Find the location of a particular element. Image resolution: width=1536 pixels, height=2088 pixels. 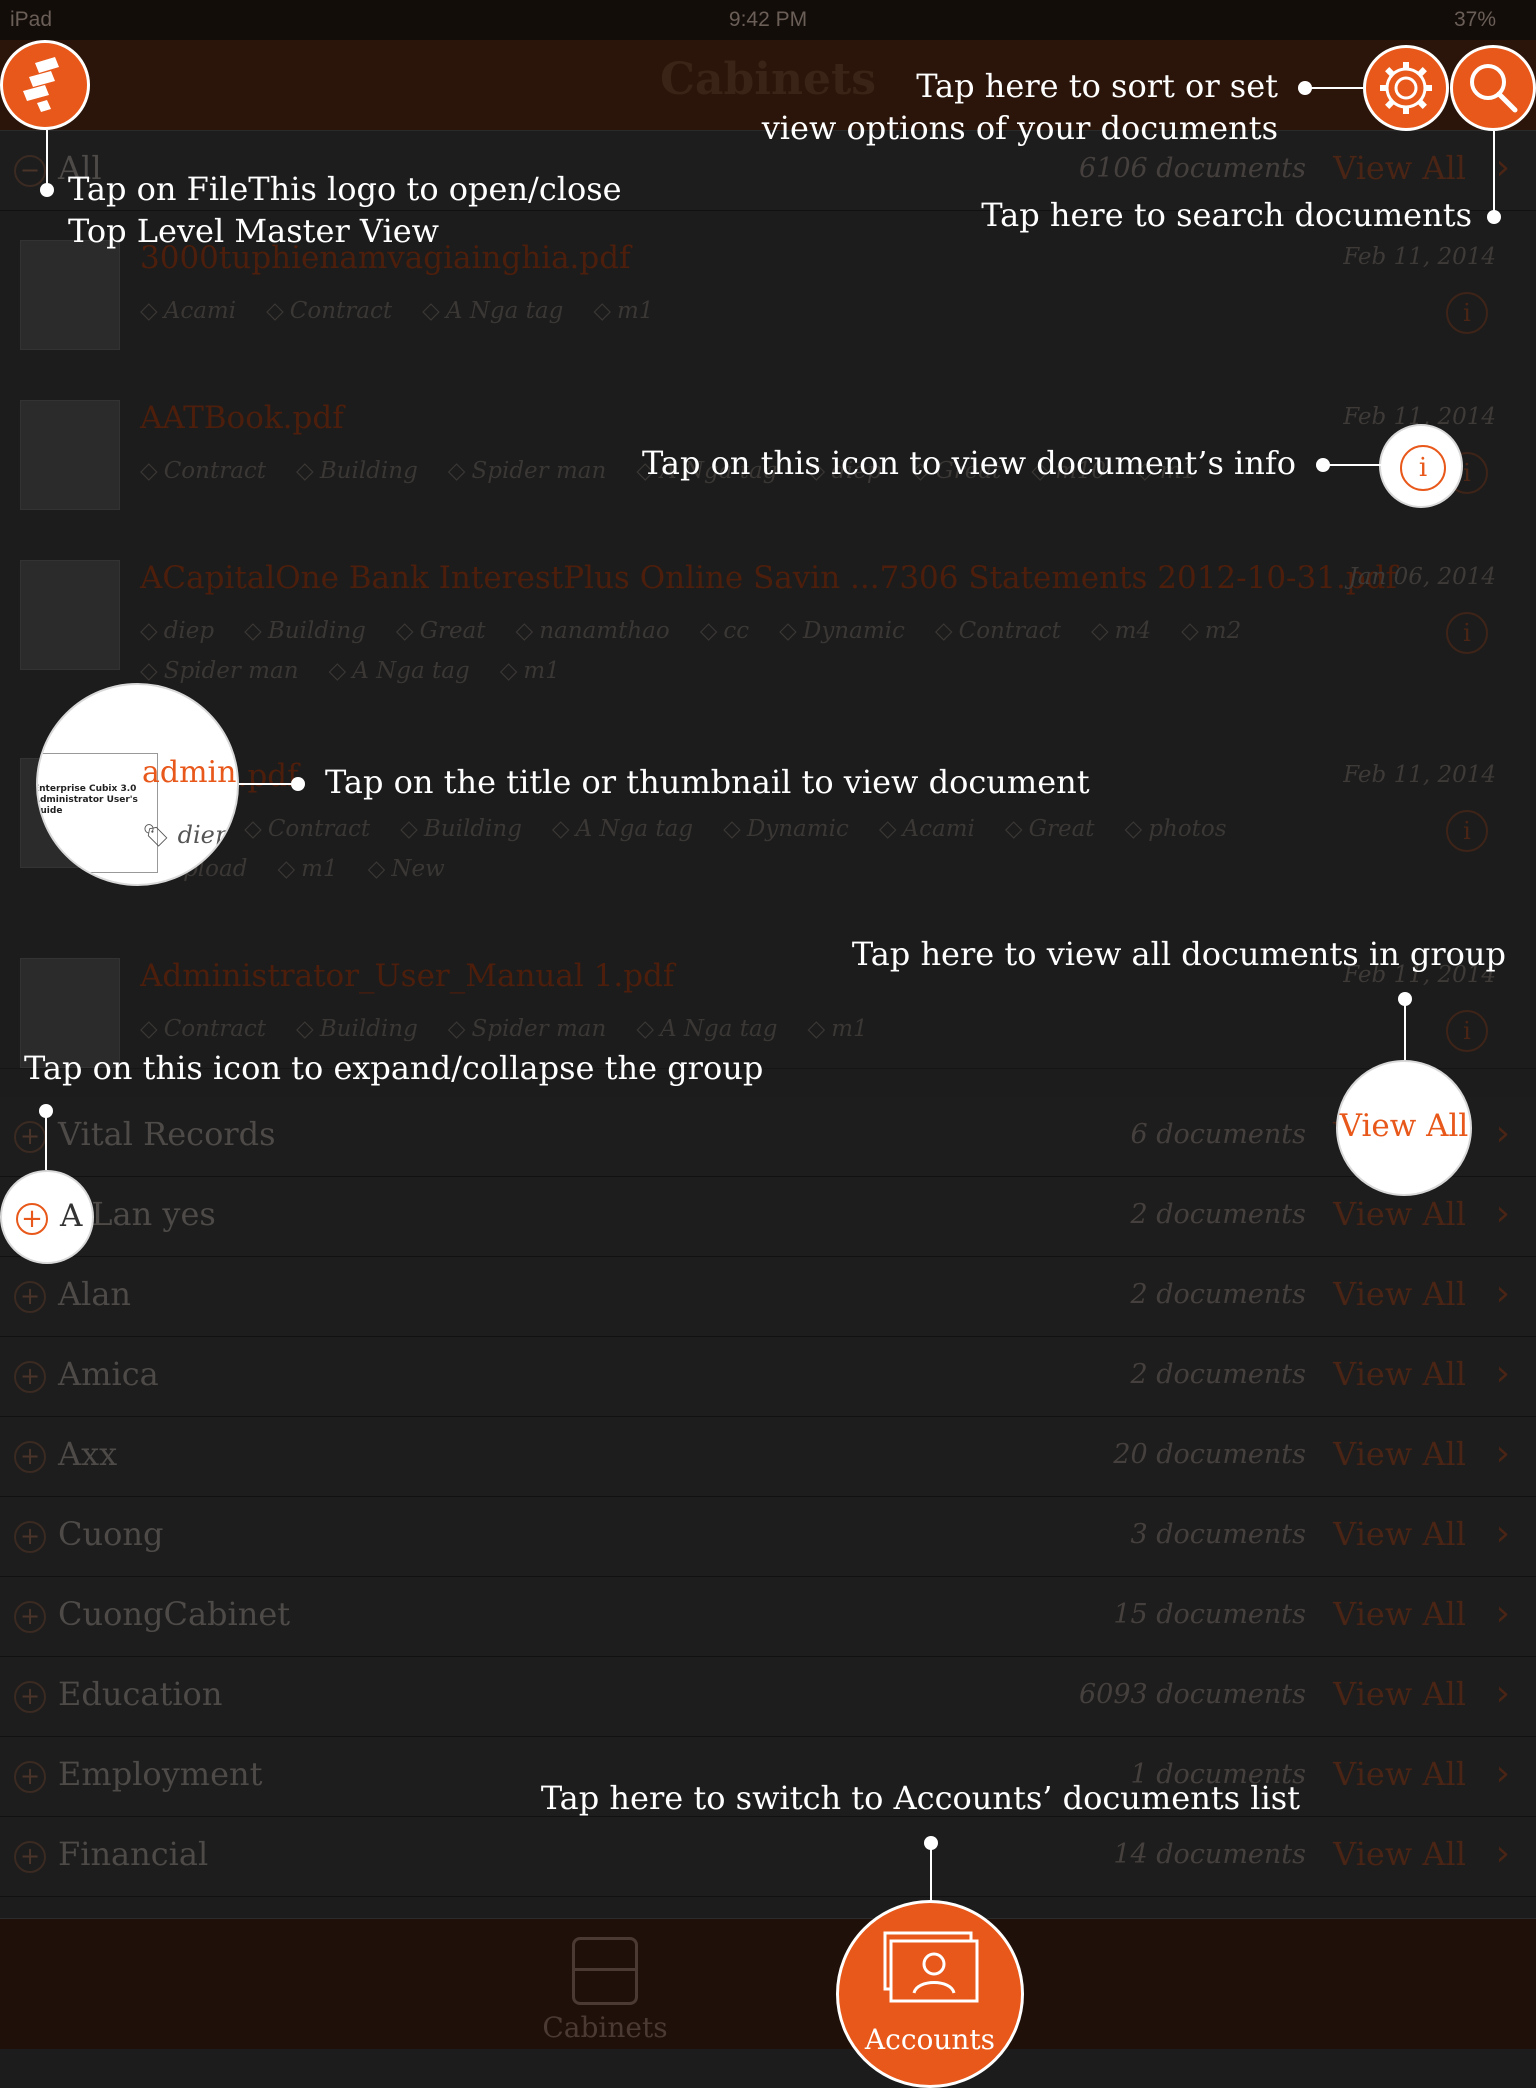

accounts-icon is located at coordinates (931, 1967).